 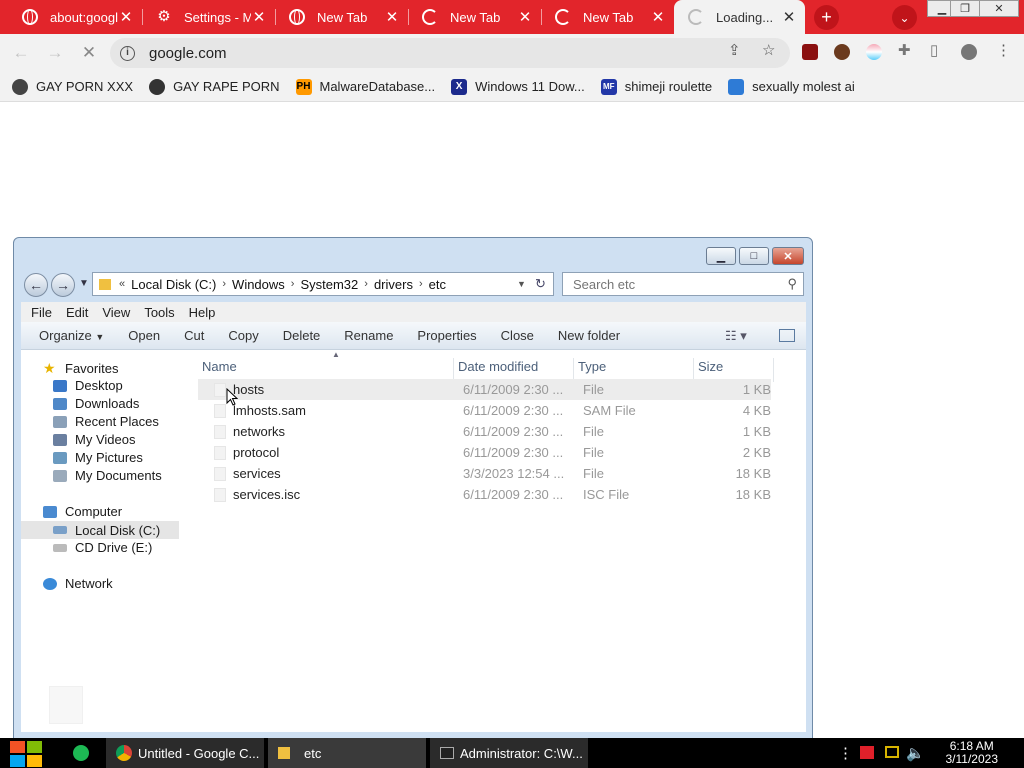 I want to click on puzzle-icon: ✚, so click(x=904, y=50).